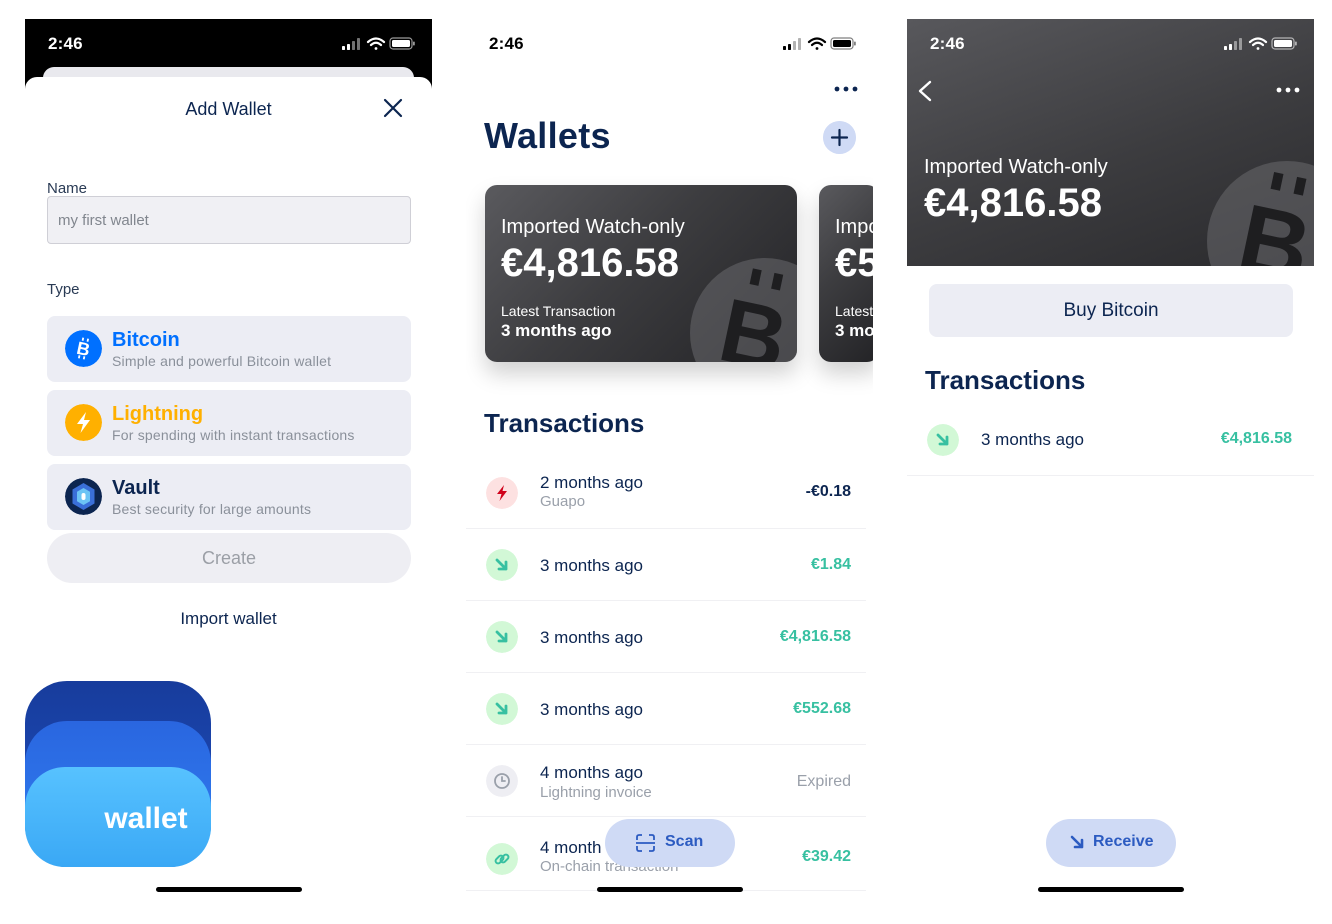 The height and width of the screenshot is (924, 1332). I want to click on latest-transaction-label: Latest Transaction, so click(558, 311).